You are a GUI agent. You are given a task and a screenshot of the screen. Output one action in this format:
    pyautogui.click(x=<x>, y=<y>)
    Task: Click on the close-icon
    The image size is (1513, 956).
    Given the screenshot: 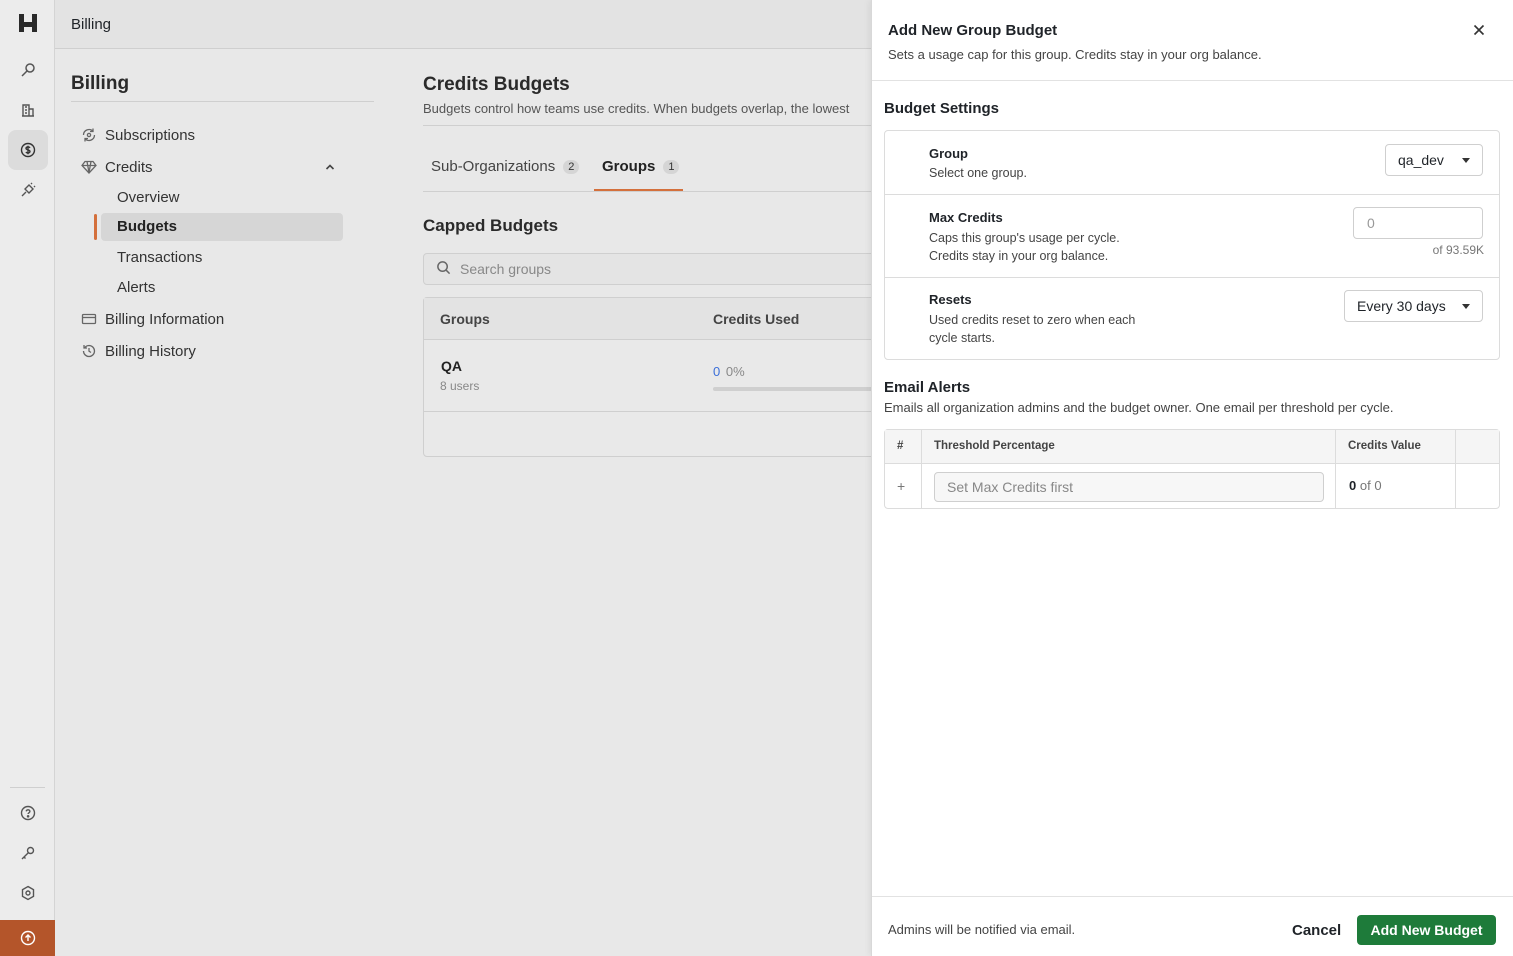 What is the action you would take?
    pyautogui.click(x=1479, y=30)
    